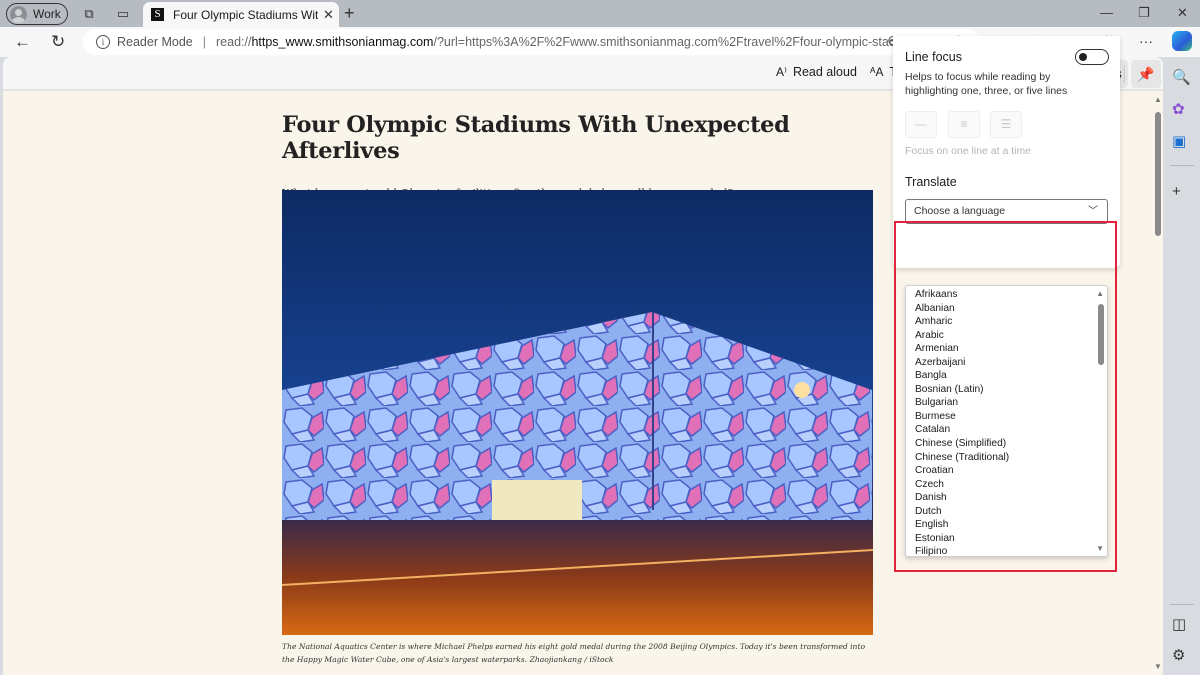  I want to click on language-option: Dutch, so click(962, 512).